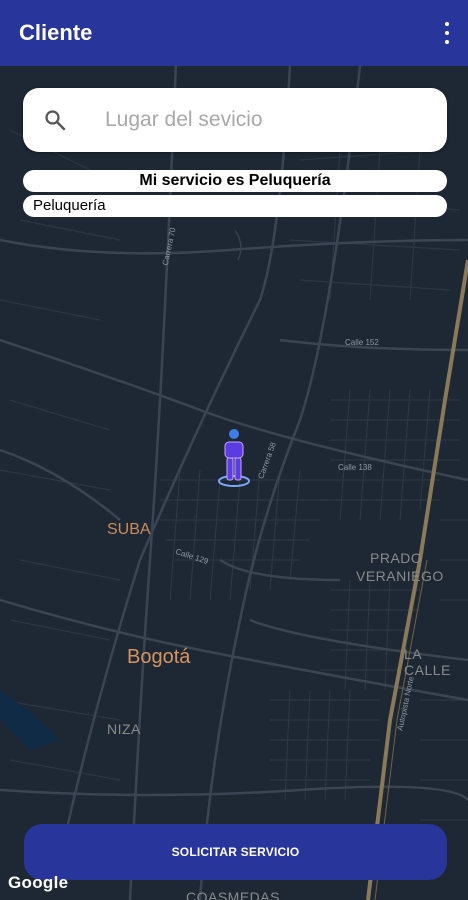 The image size is (468, 900). What do you see at coordinates (235, 181) in the screenshot?
I see `service-title: Mi servicio es Peluquería` at bounding box center [235, 181].